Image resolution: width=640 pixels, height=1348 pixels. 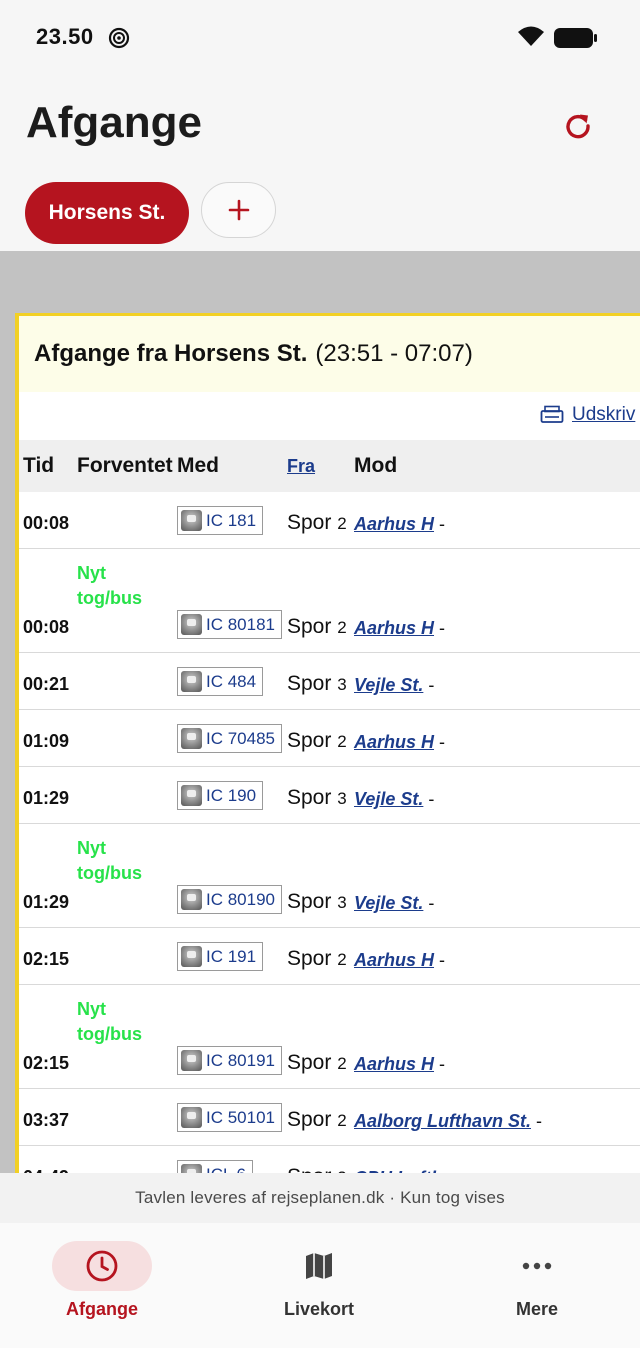 What do you see at coordinates (198, 465) in the screenshot?
I see `col-med: Med` at bounding box center [198, 465].